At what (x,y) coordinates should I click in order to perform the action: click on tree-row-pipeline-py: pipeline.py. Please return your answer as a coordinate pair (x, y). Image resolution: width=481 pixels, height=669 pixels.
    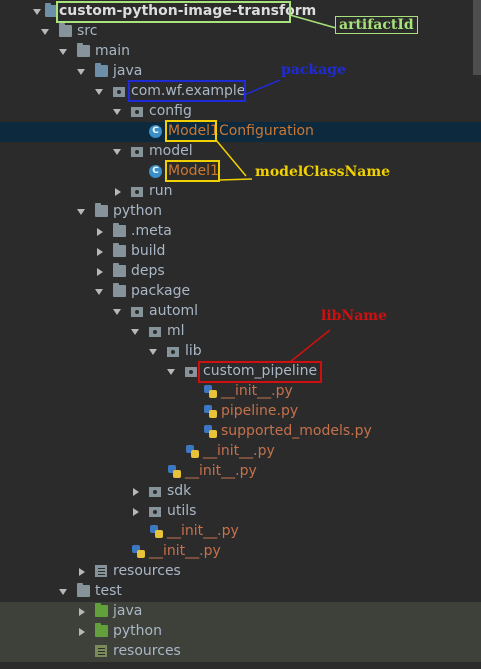
    Looking at the image, I should click on (240, 412).